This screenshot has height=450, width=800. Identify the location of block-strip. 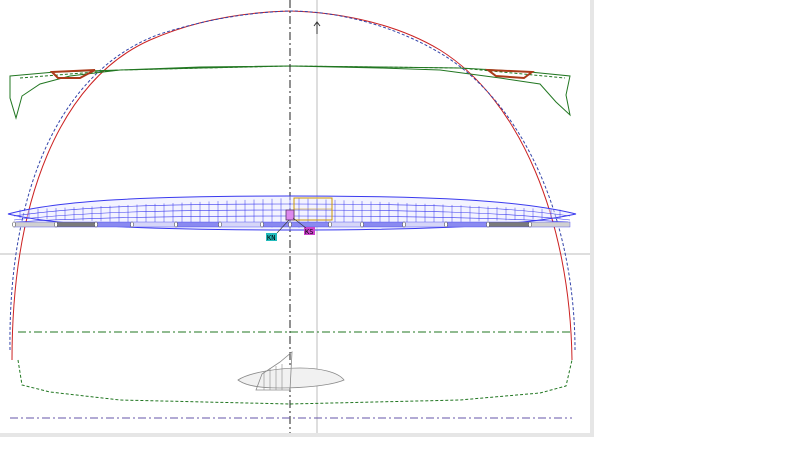
(291, 224).